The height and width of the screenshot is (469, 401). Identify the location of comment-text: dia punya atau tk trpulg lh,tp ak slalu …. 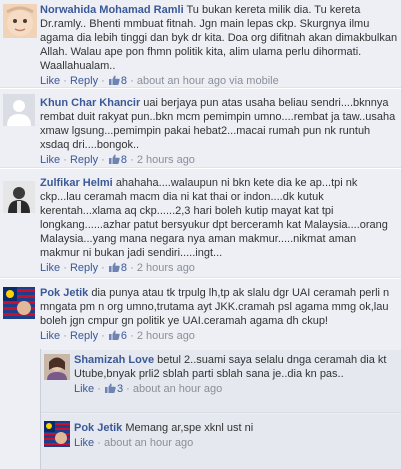
(215, 307).